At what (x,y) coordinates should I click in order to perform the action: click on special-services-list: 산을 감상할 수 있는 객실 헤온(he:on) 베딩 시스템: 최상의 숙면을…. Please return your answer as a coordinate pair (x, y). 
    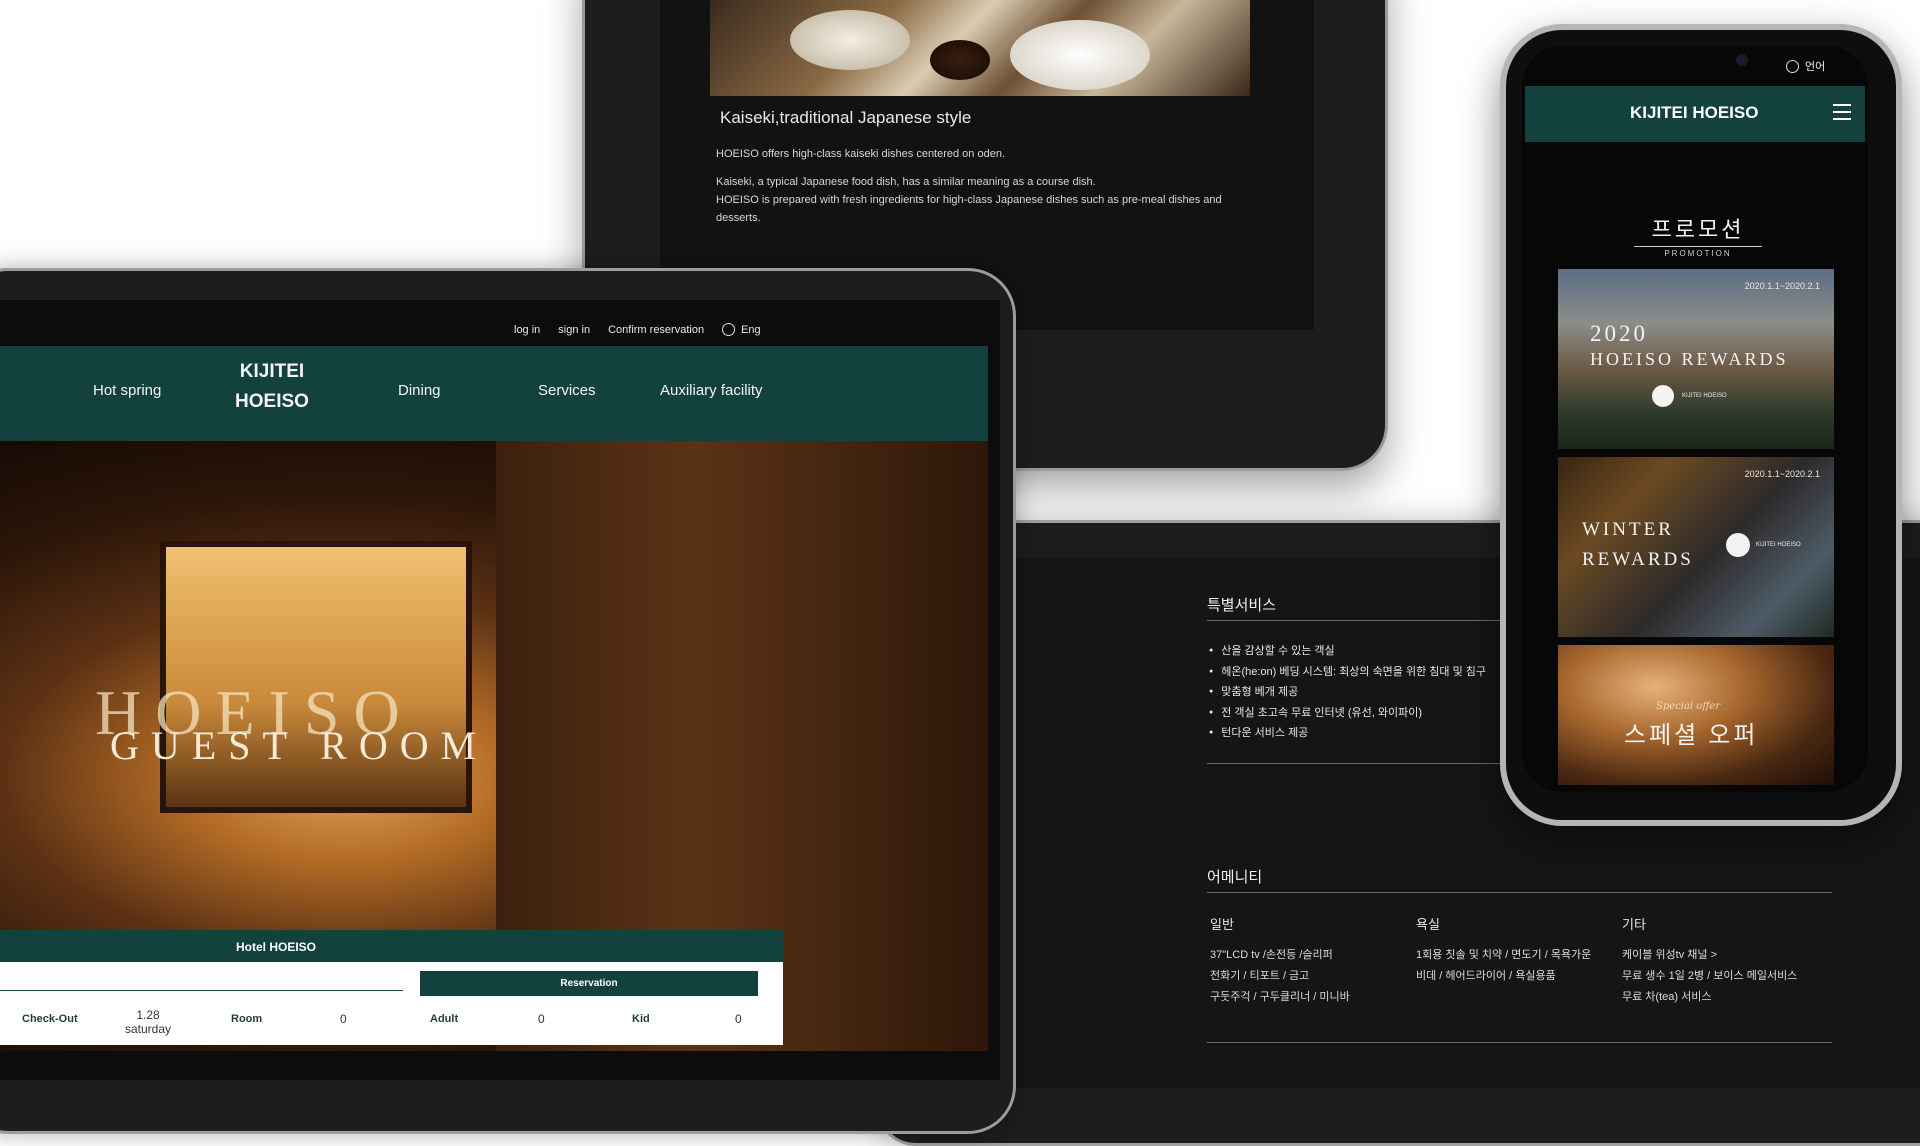
    Looking at the image, I should click on (1347, 692).